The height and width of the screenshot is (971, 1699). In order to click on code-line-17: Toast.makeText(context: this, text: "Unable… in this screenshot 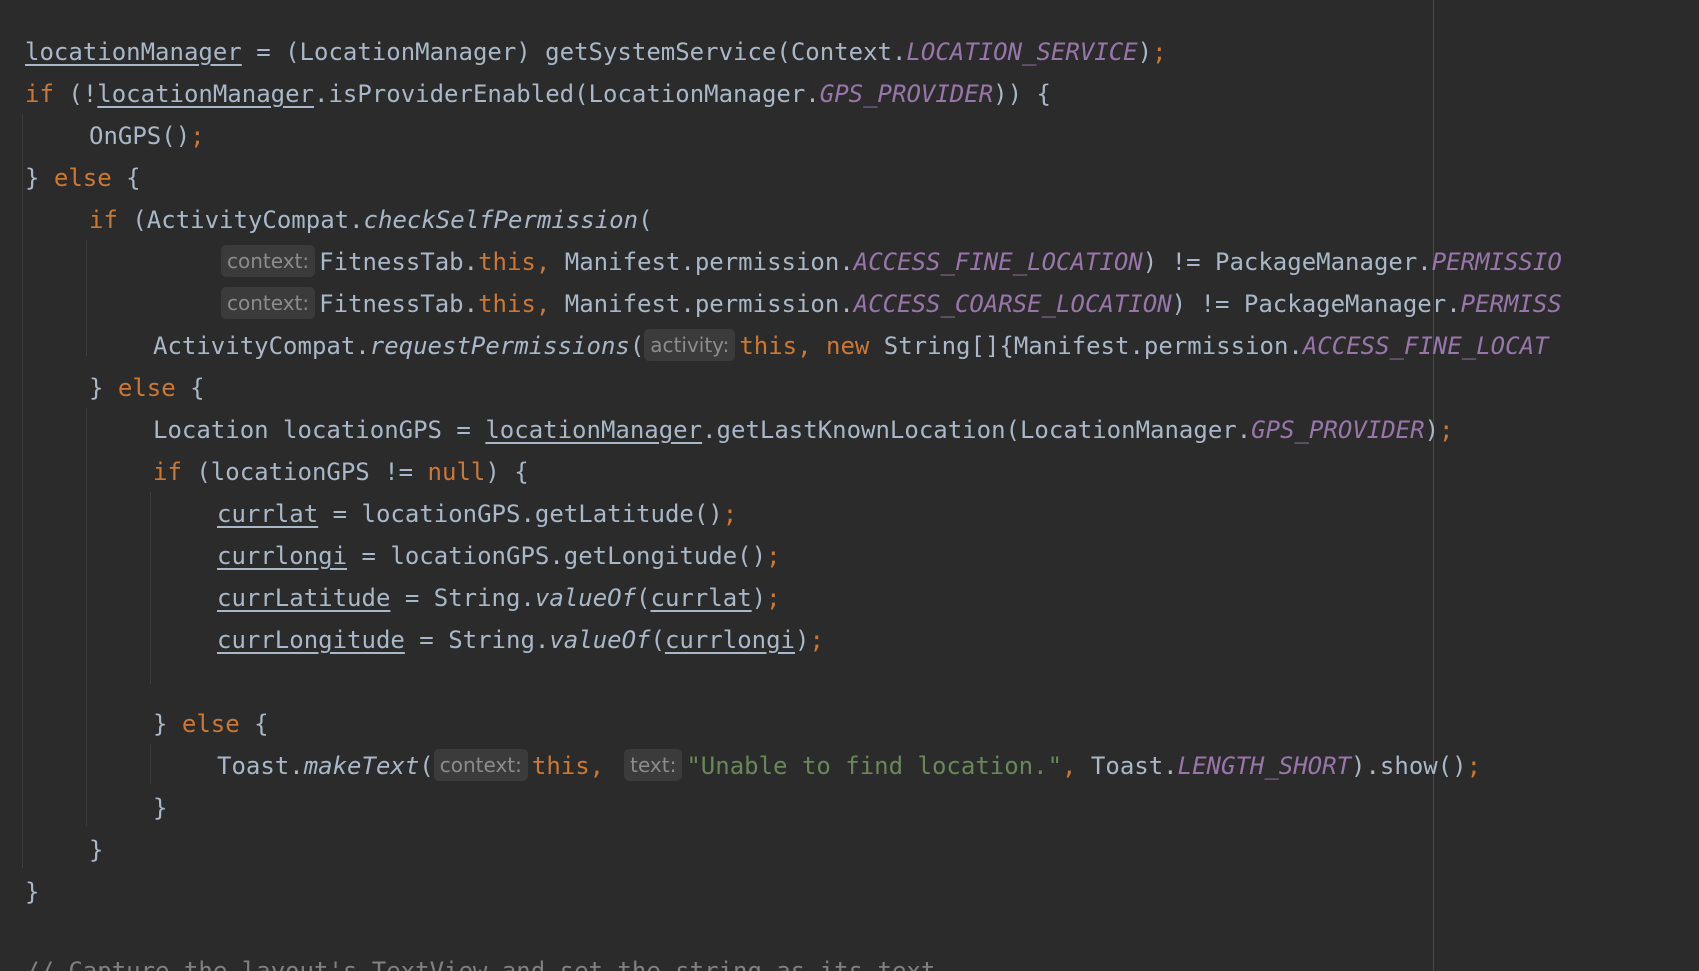, I will do `click(849, 766)`.